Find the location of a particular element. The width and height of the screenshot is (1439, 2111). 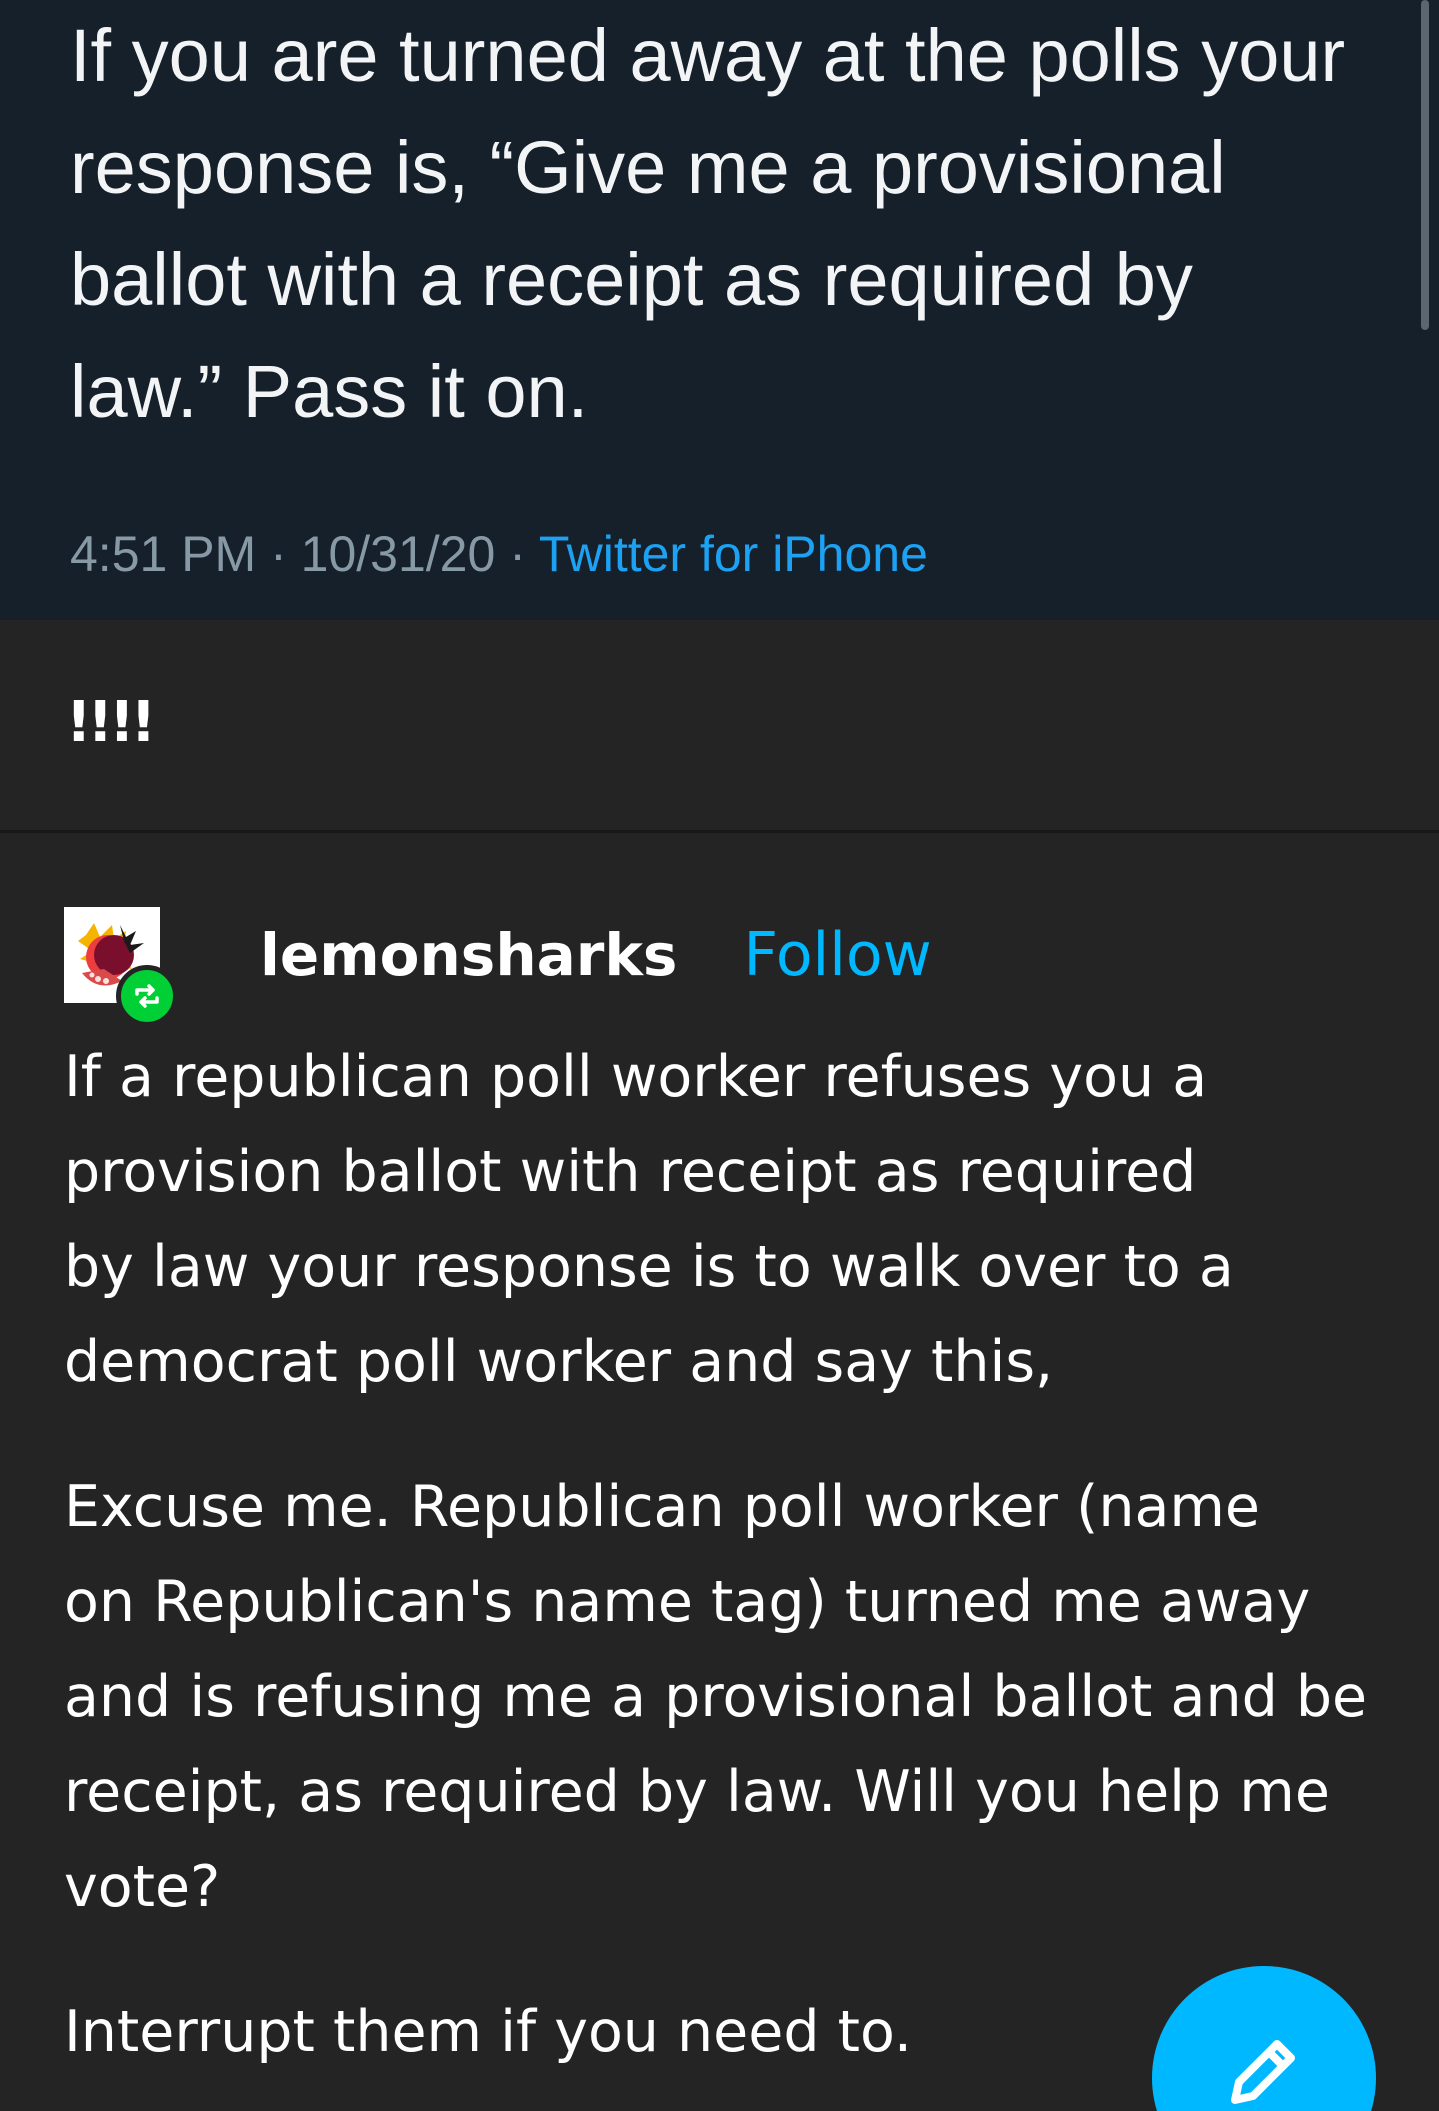

post-header: lemonsharks Follow is located at coordinates (498, 961).